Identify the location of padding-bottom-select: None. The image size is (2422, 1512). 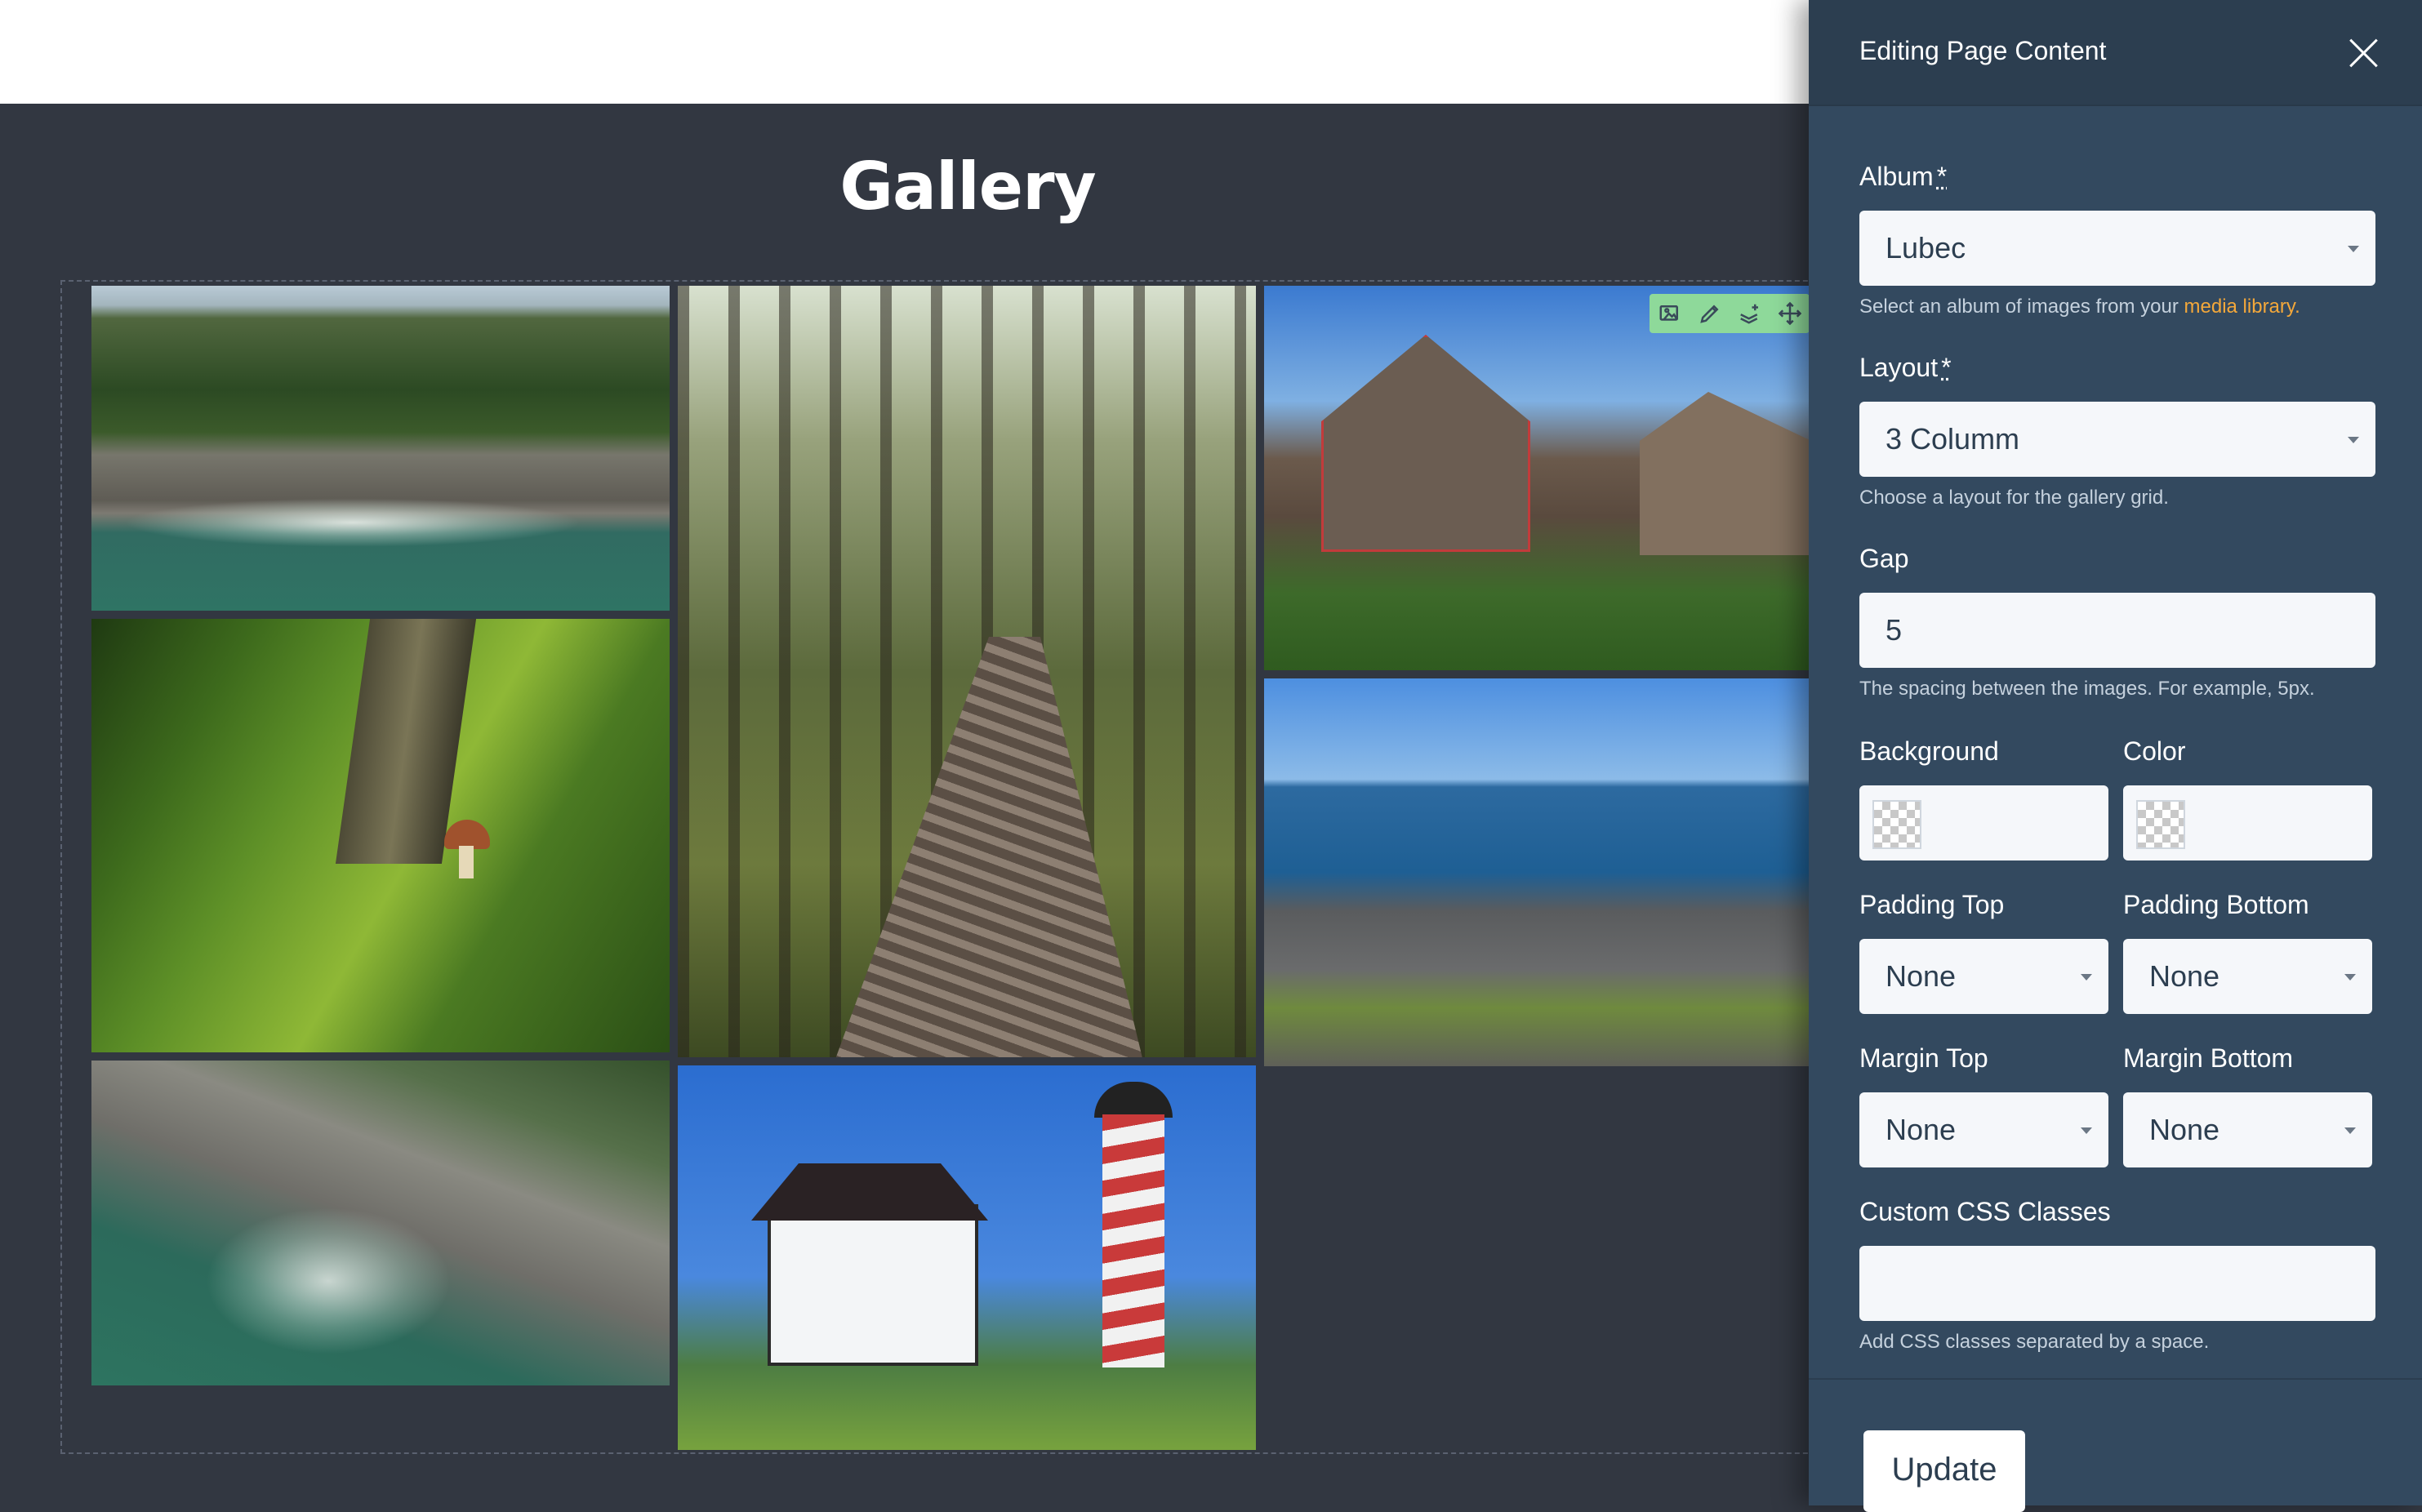
(2247, 976).